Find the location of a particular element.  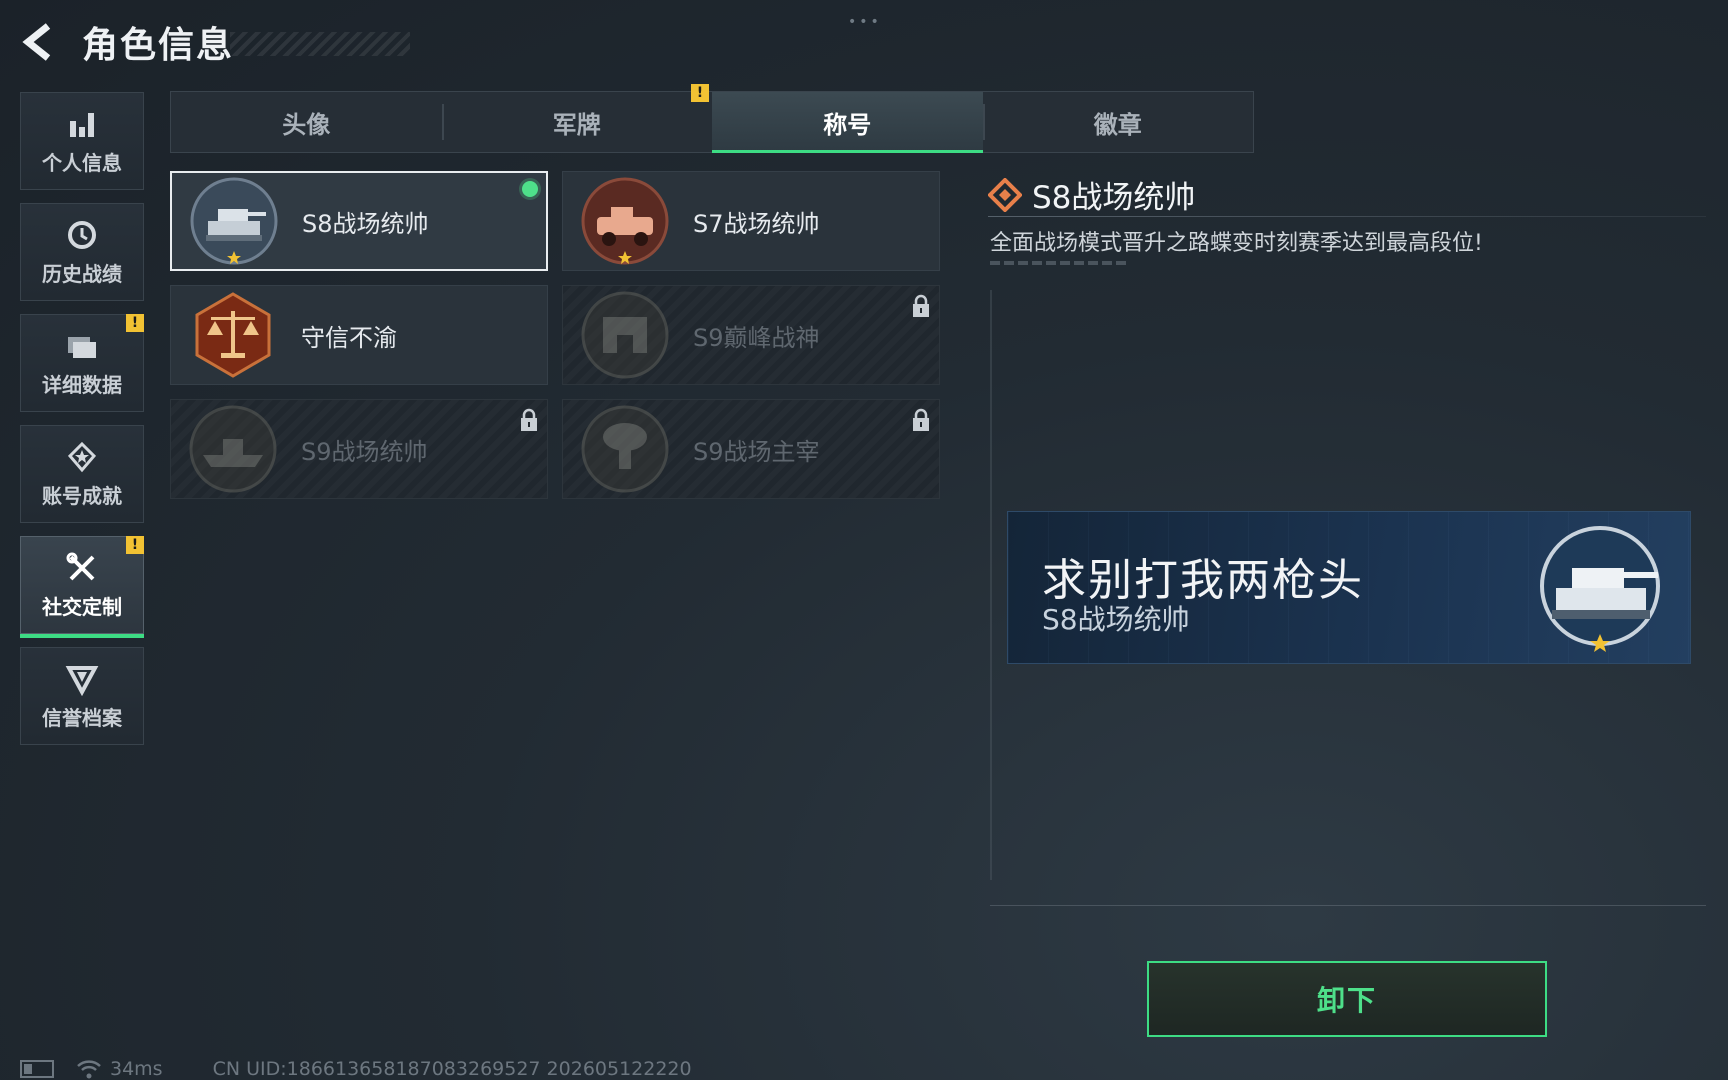

title-name: S9战场主宰 is located at coordinates (756, 451).